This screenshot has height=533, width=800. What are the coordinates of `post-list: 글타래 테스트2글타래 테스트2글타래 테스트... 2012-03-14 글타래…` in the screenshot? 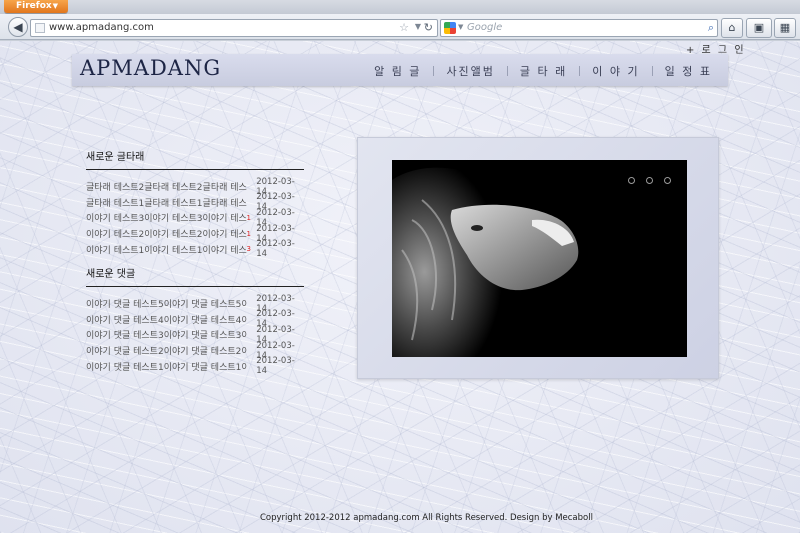 It's located at (195, 218).